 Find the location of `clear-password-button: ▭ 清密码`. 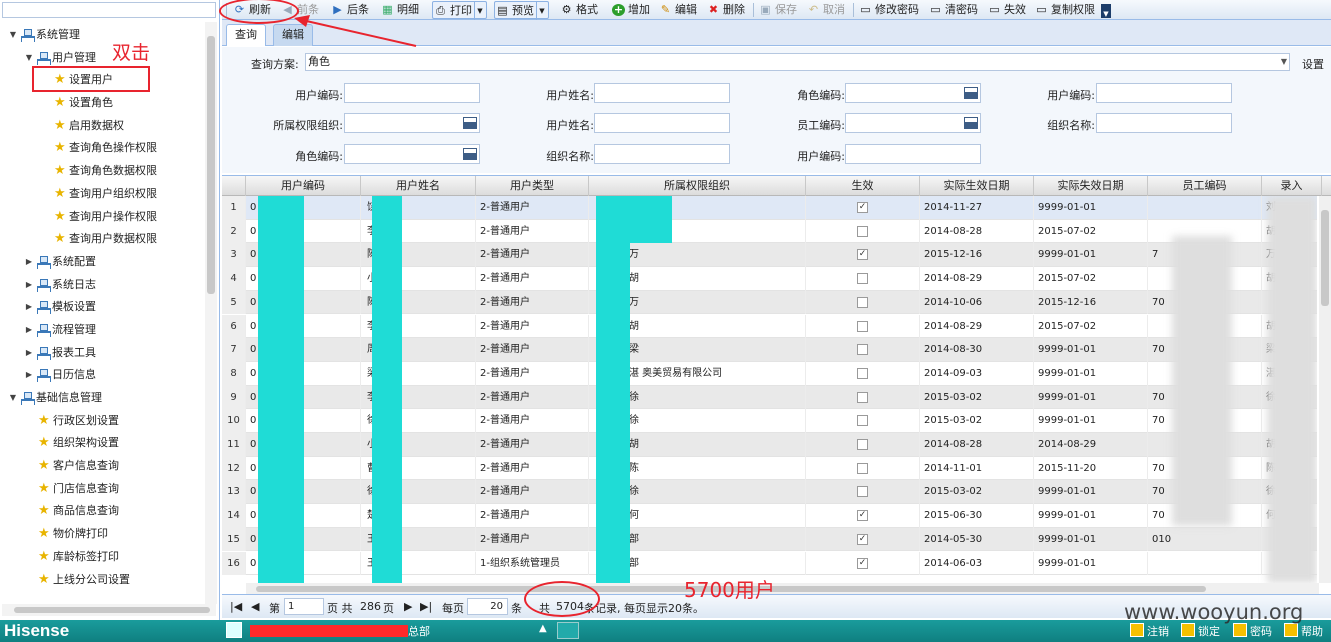

clear-password-button: ▭ 清密码 is located at coordinates (953, 10).